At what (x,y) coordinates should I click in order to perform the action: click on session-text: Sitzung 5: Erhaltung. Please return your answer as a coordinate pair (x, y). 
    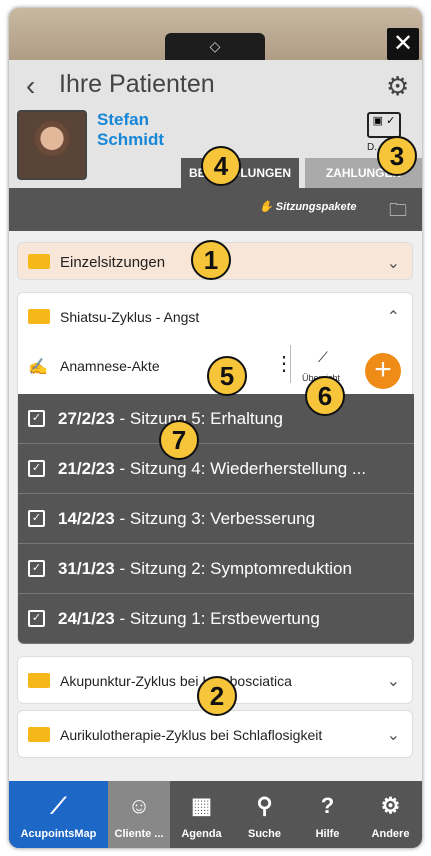
    Looking at the image, I should click on (206, 418).